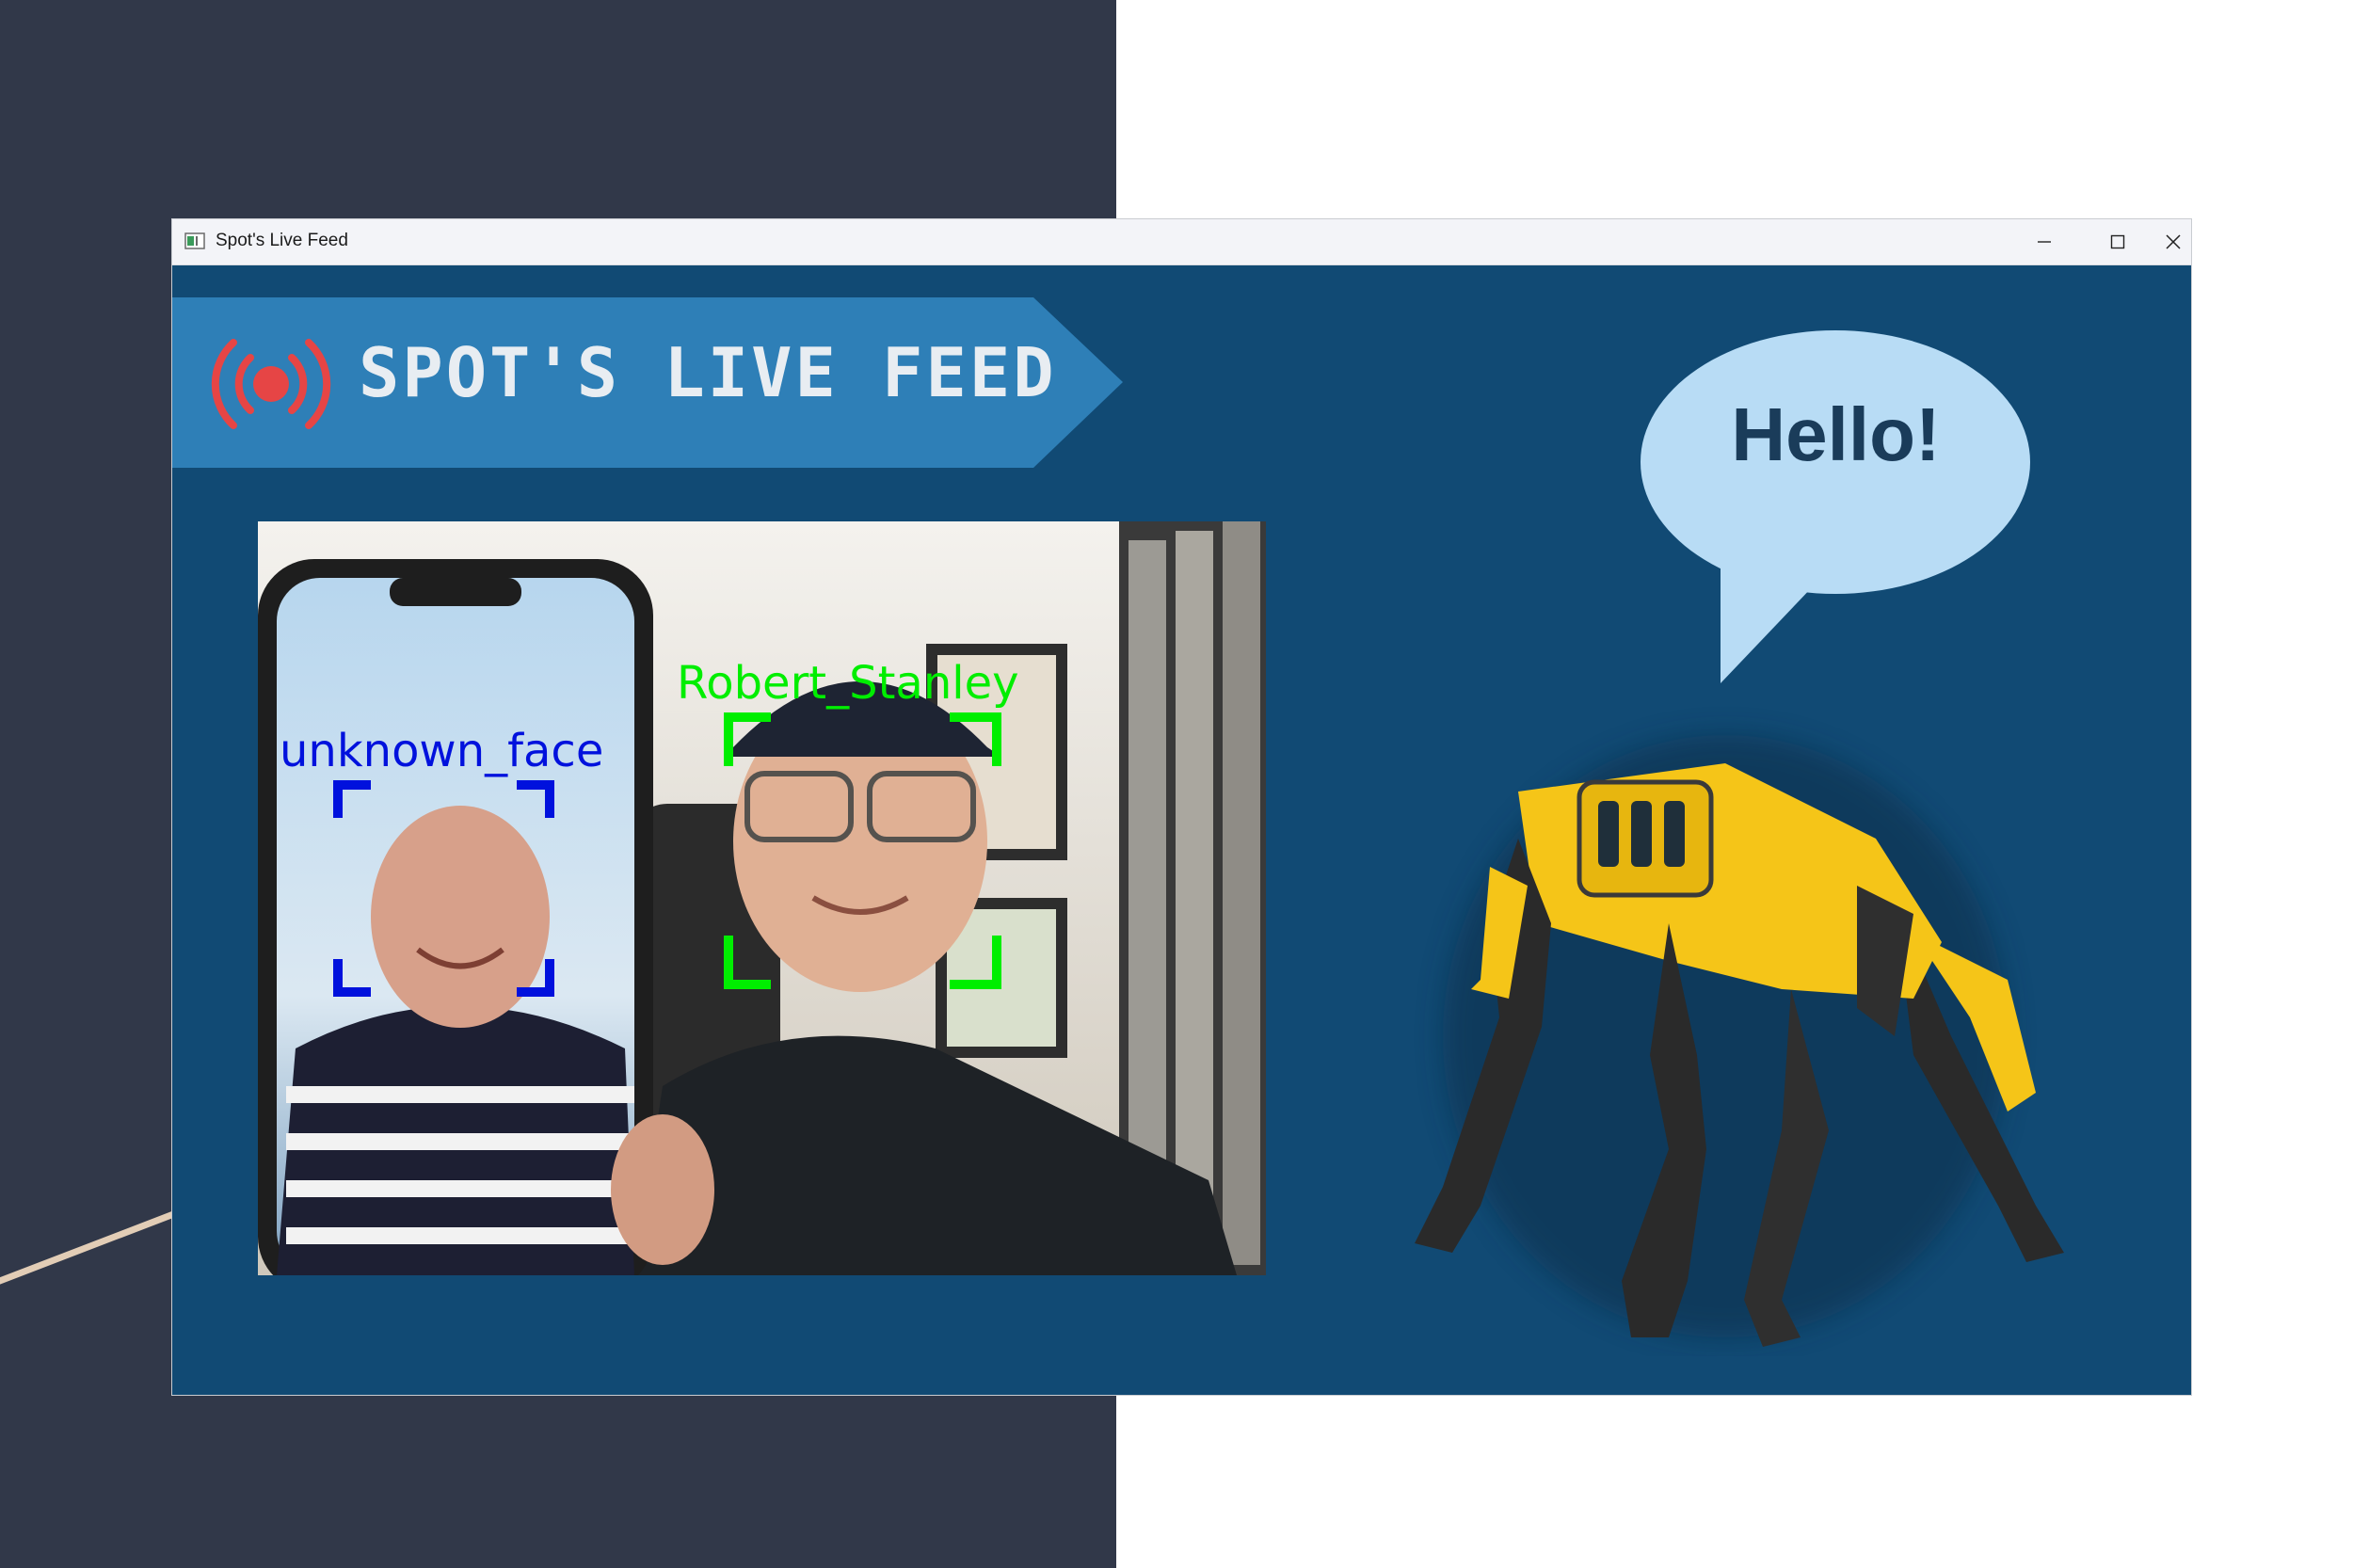  What do you see at coordinates (1836, 506) in the screenshot?
I see `speech-bubble` at bounding box center [1836, 506].